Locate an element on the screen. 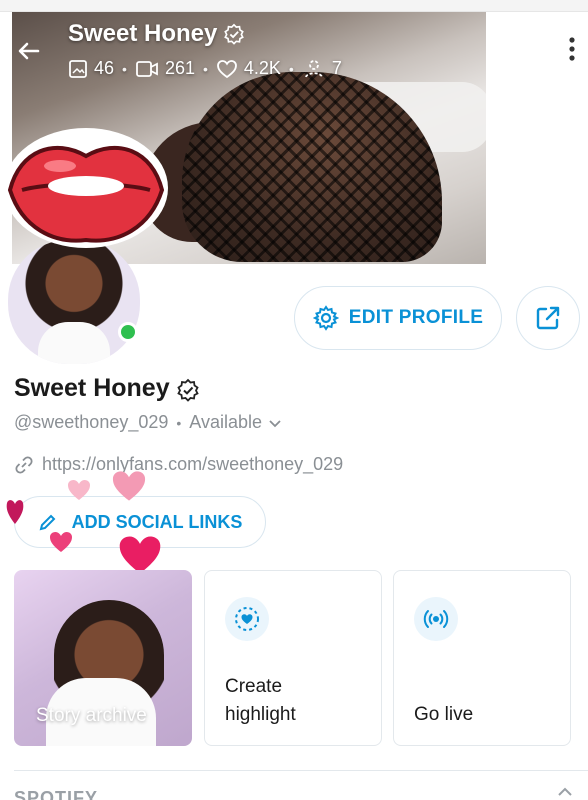  create-highlight-line2: highlight is located at coordinates (260, 714).